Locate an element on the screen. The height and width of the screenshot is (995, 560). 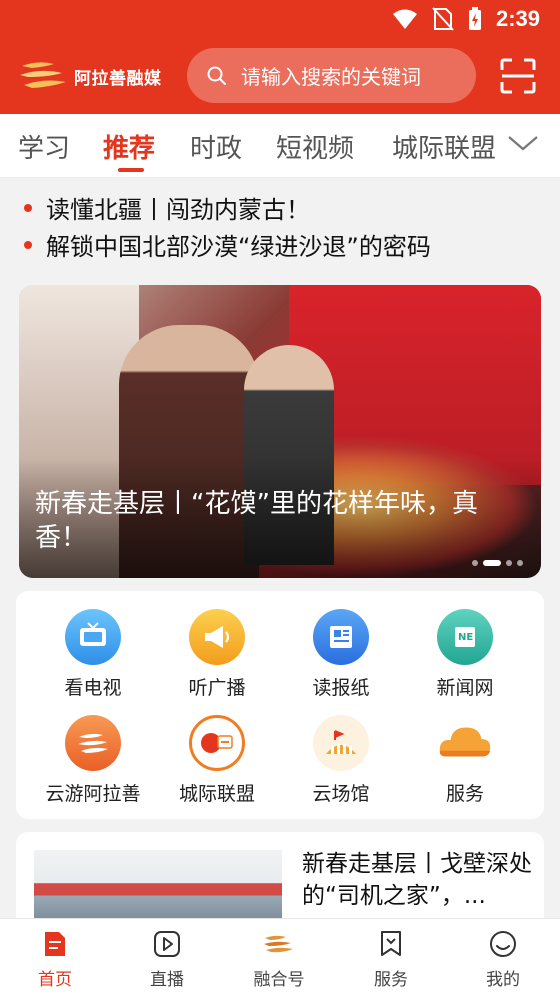
service-label: 读报纸 is located at coordinates (341, 688).